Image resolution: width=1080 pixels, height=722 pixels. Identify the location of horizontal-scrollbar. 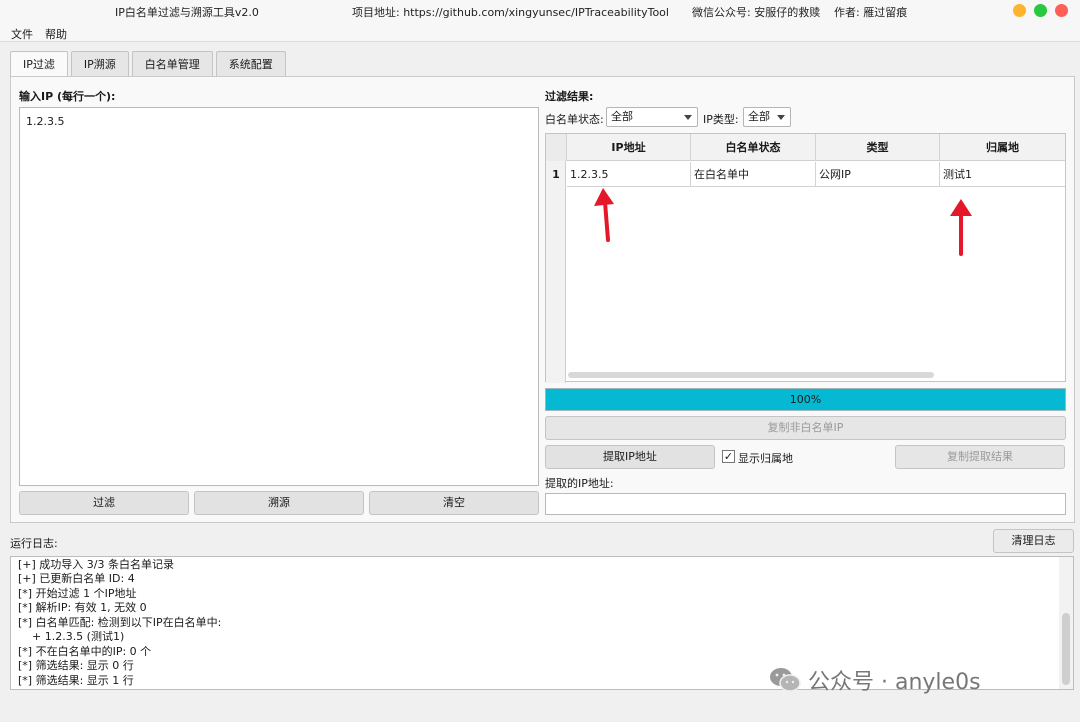
(751, 375).